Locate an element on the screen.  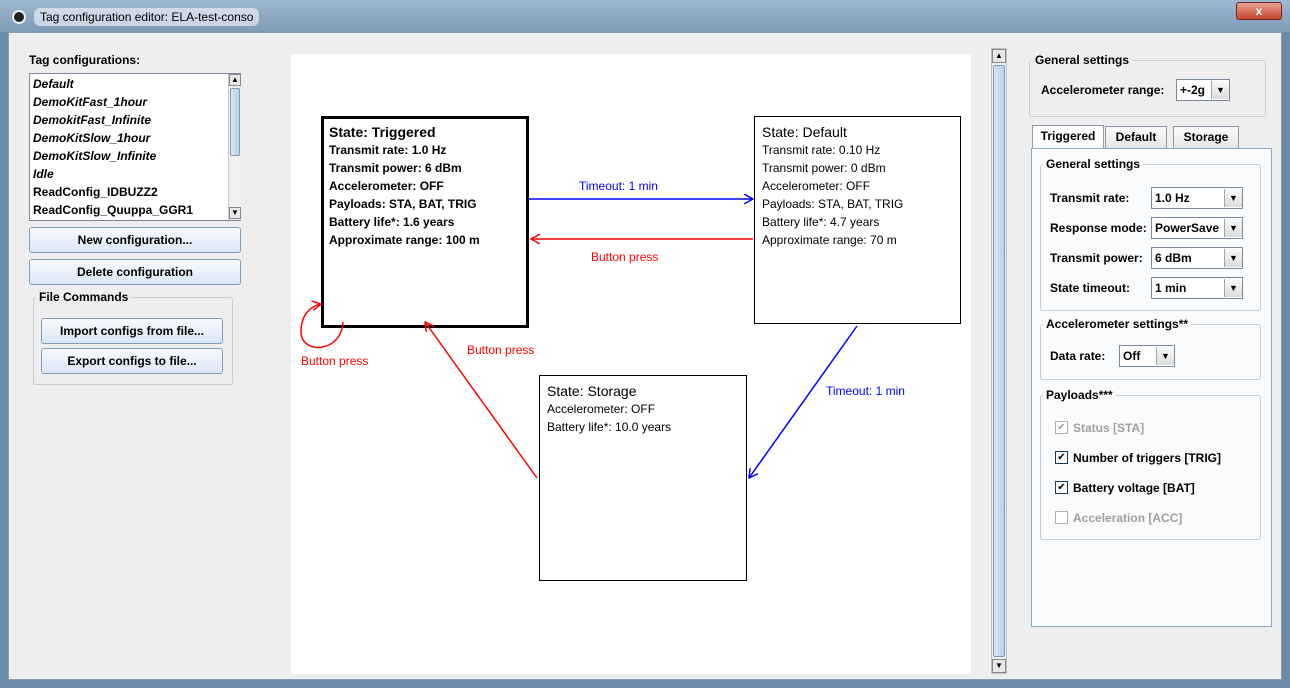
tab-triggered: Triggered is located at coordinates (1068, 137).